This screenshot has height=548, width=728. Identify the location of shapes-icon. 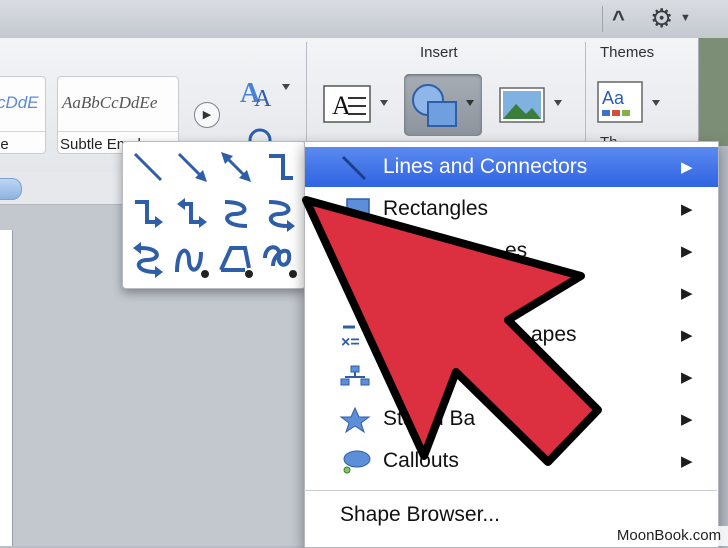
(443, 105).